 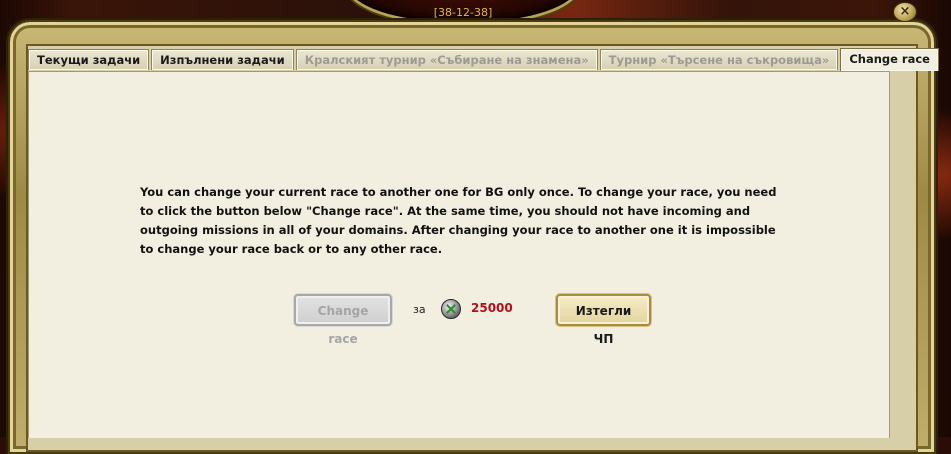 What do you see at coordinates (89, 59) in the screenshot?
I see `tab-current-tasks: Текущи задачи` at bounding box center [89, 59].